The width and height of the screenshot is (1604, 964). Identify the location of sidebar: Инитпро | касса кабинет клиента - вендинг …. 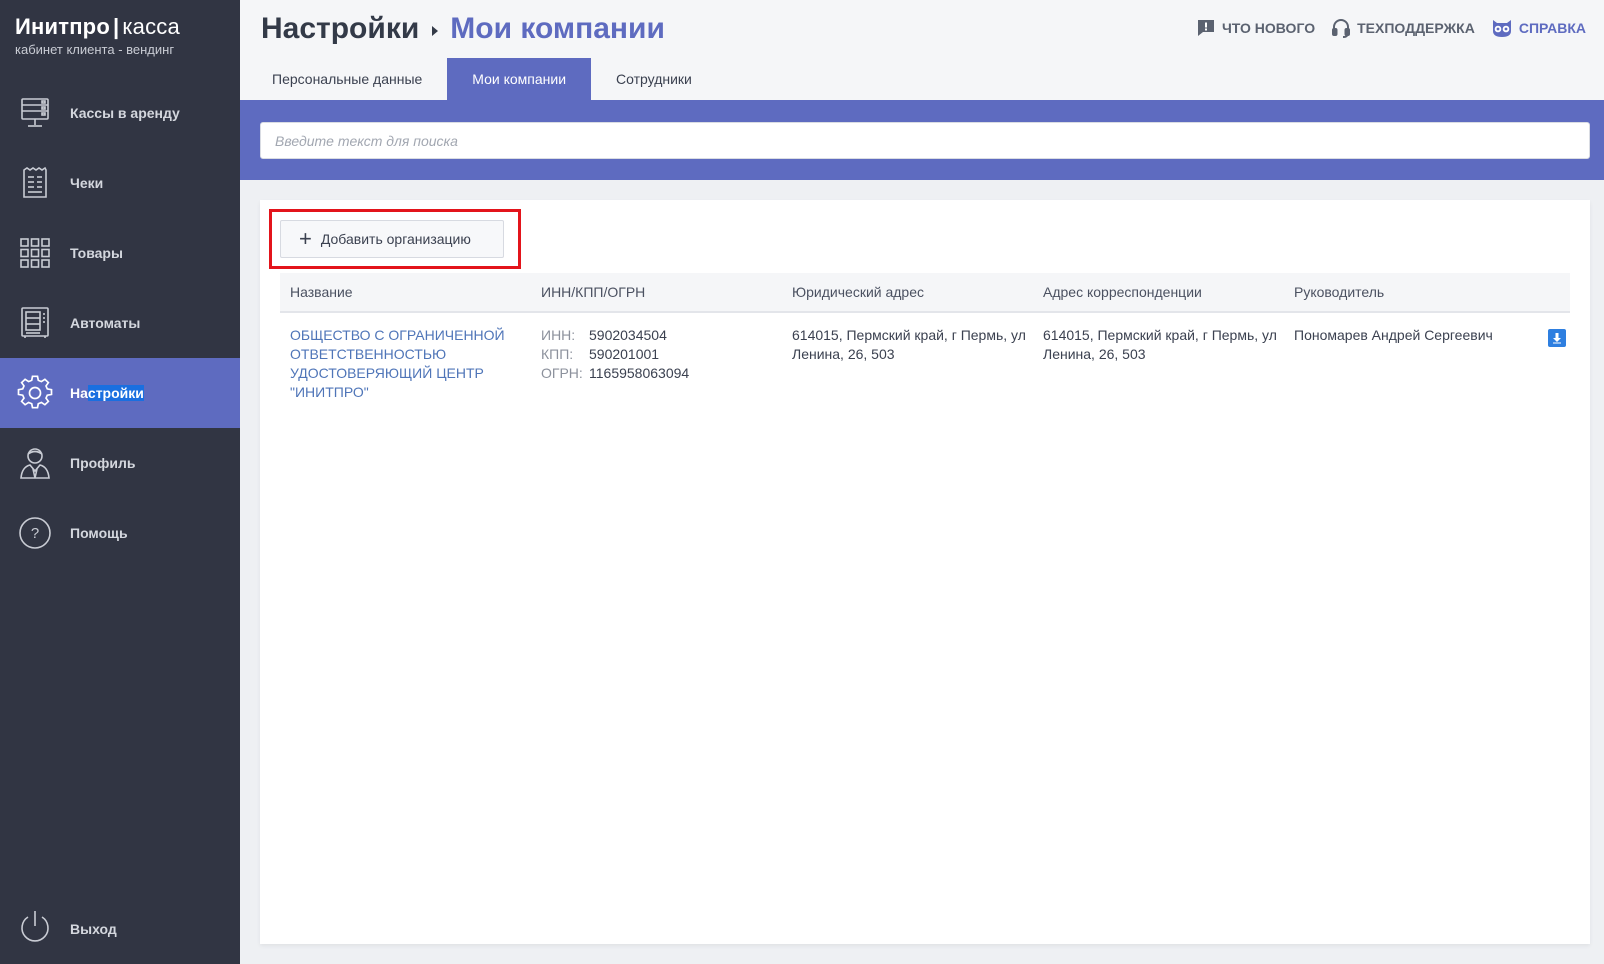
(120, 482).